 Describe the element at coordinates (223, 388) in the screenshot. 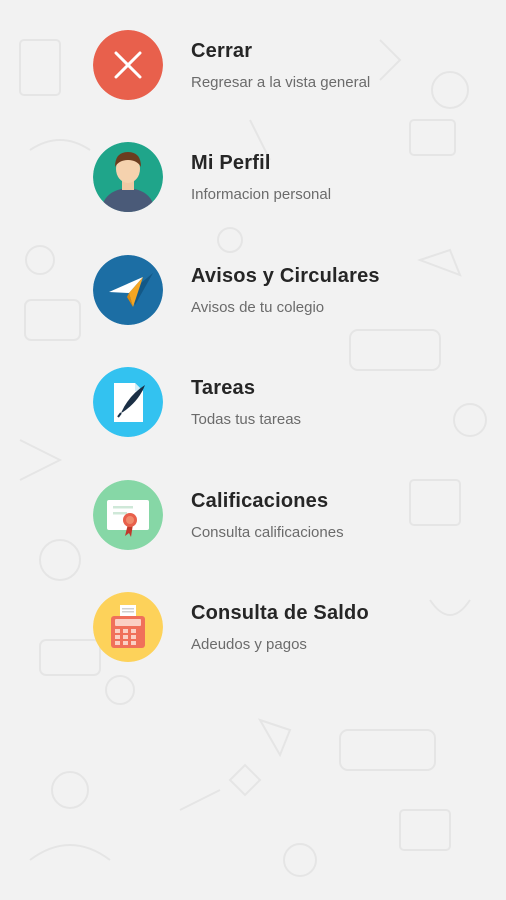

I see `menu-item-title: Tareas` at that location.